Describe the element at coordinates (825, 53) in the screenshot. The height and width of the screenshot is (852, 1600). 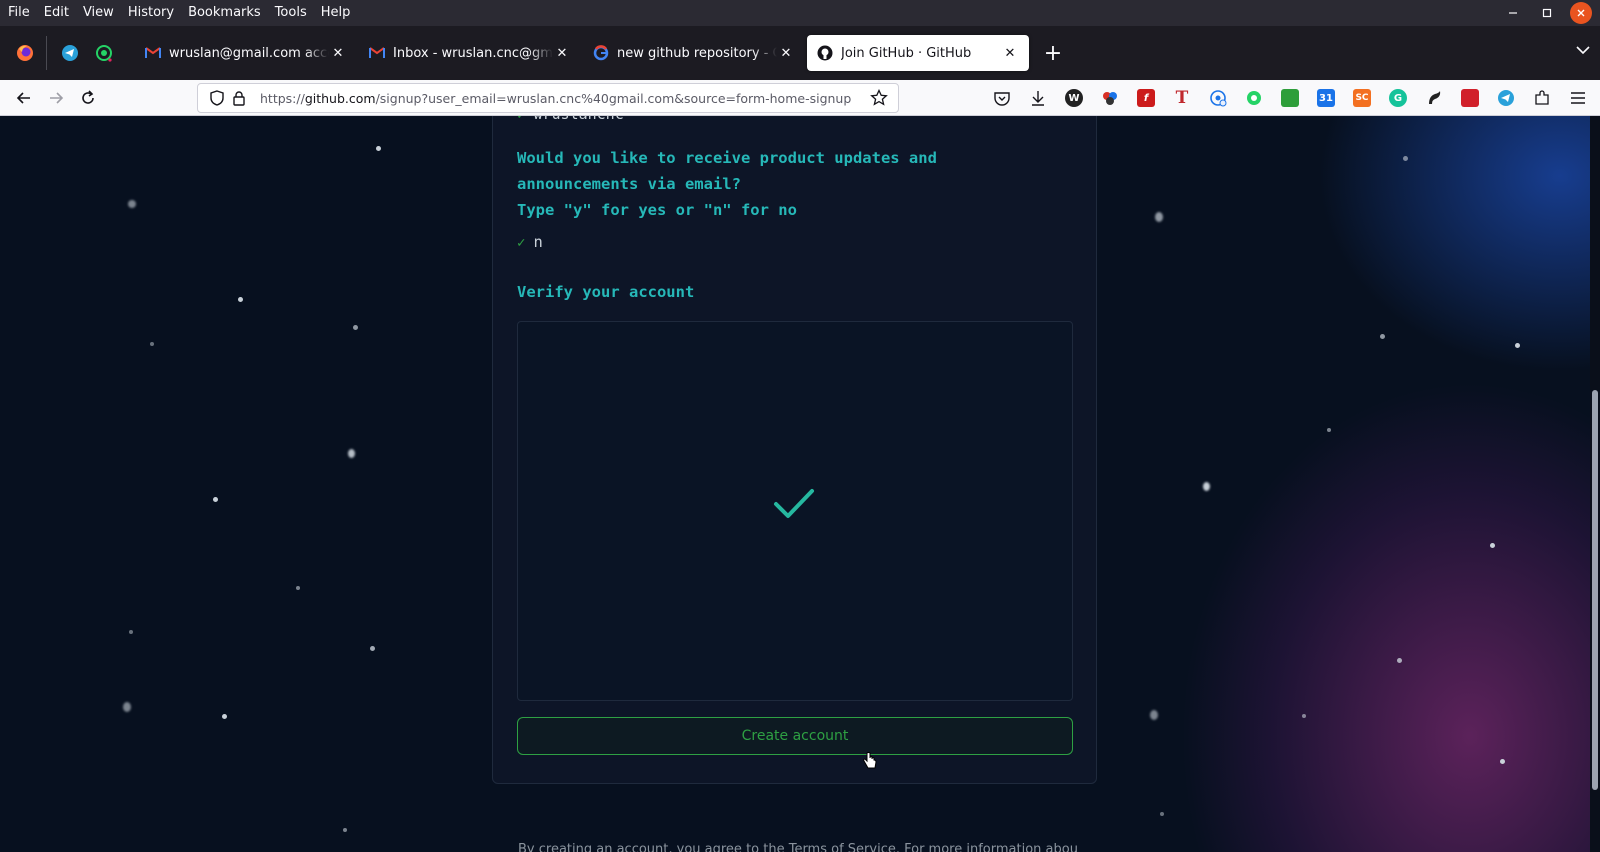
I see `github-icon` at that location.